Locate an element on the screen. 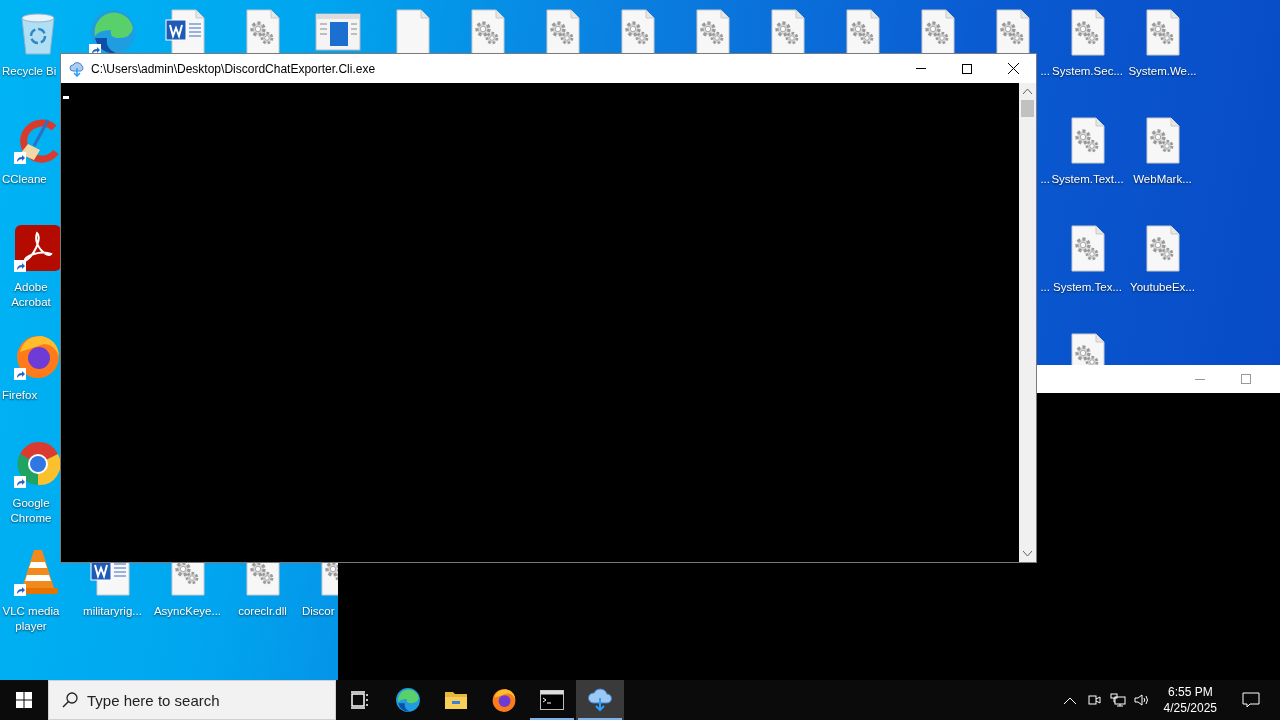 The width and height of the screenshot is (1280, 720). task-view-icon is located at coordinates (360, 700).